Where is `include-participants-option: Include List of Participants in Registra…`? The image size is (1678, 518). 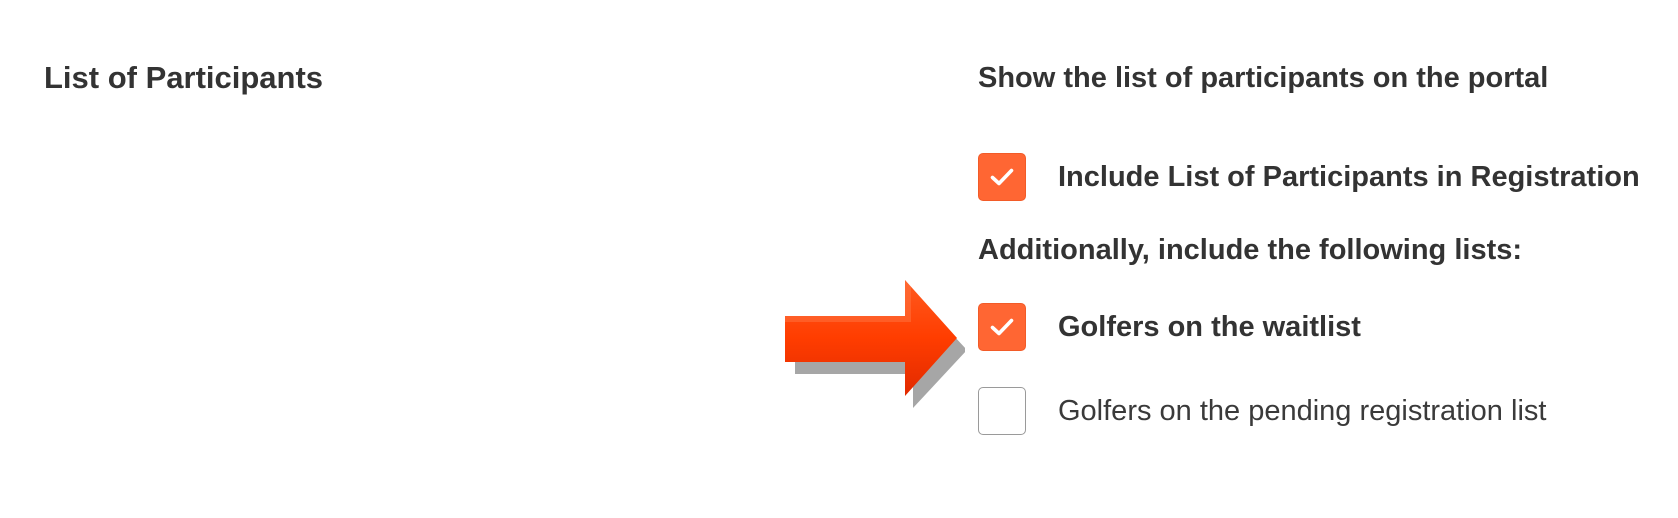
include-participants-option: Include List of Participants in Registra… is located at coordinates (1323, 177).